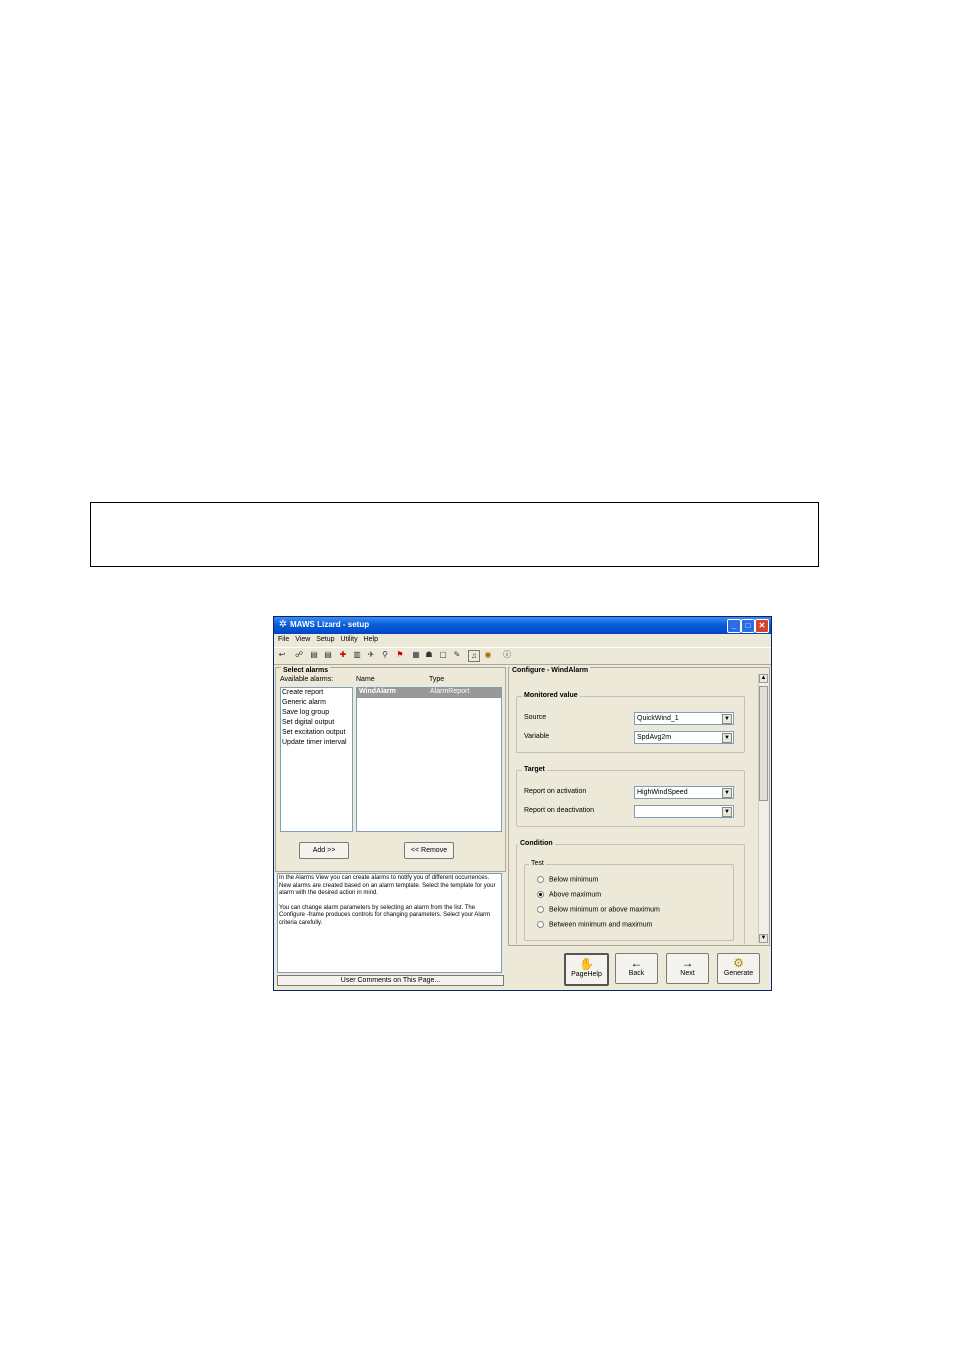 The height and width of the screenshot is (1350, 954). What do you see at coordinates (748, 626) in the screenshot?
I see `maximize-button: □` at bounding box center [748, 626].